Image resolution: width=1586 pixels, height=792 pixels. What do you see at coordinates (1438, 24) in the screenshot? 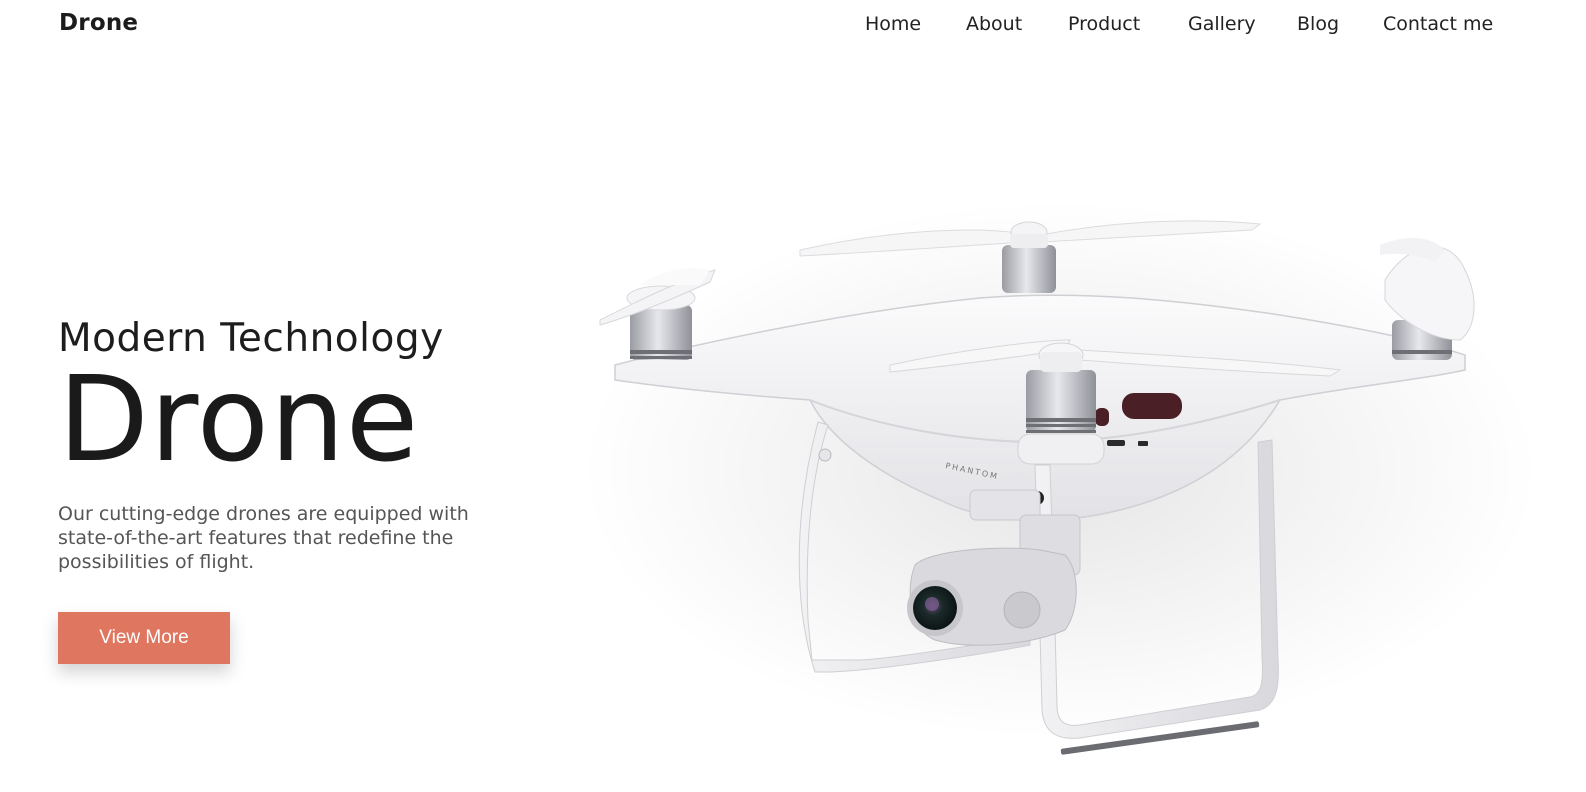
I see `nav-contact-link: Contact me` at bounding box center [1438, 24].